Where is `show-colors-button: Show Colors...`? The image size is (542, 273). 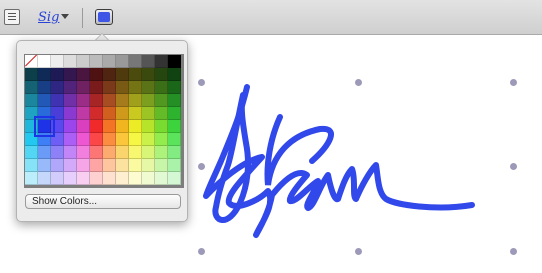
show-colors-button: Show Colors... is located at coordinates (103, 201).